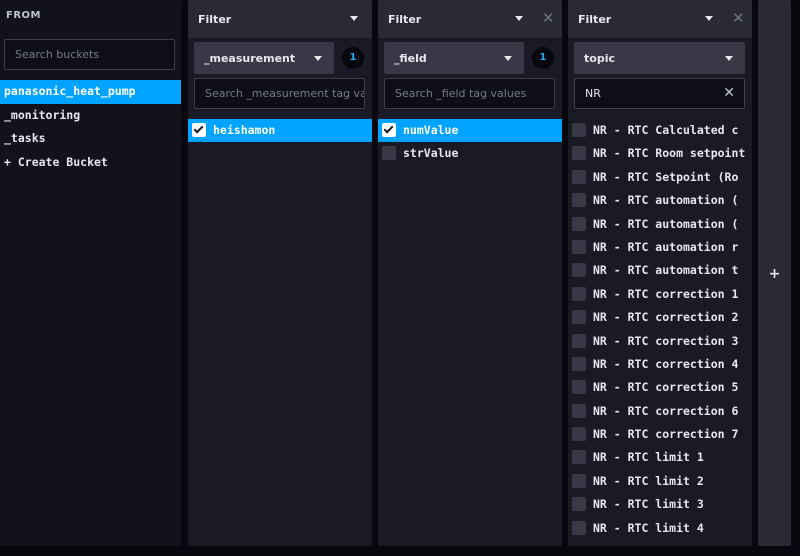 Image resolution: width=800 pixels, height=556 pixels. I want to click on tag-value-label: numValue, so click(431, 130).